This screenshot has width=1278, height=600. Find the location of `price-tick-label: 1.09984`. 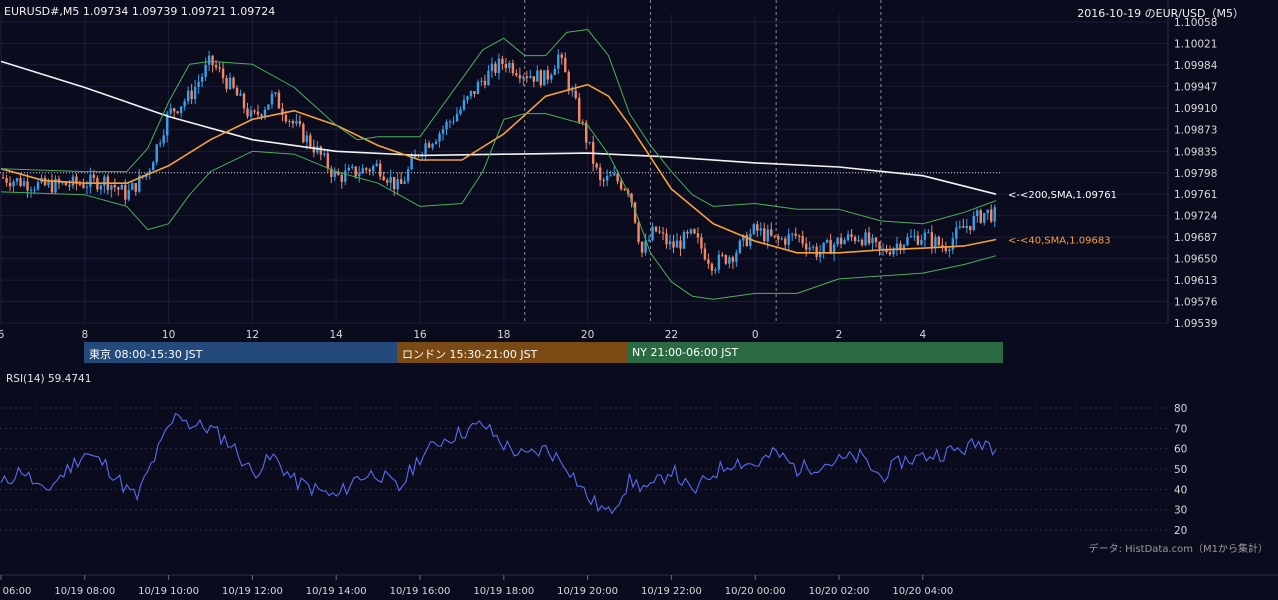

price-tick-label: 1.09984 is located at coordinates (1196, 66).